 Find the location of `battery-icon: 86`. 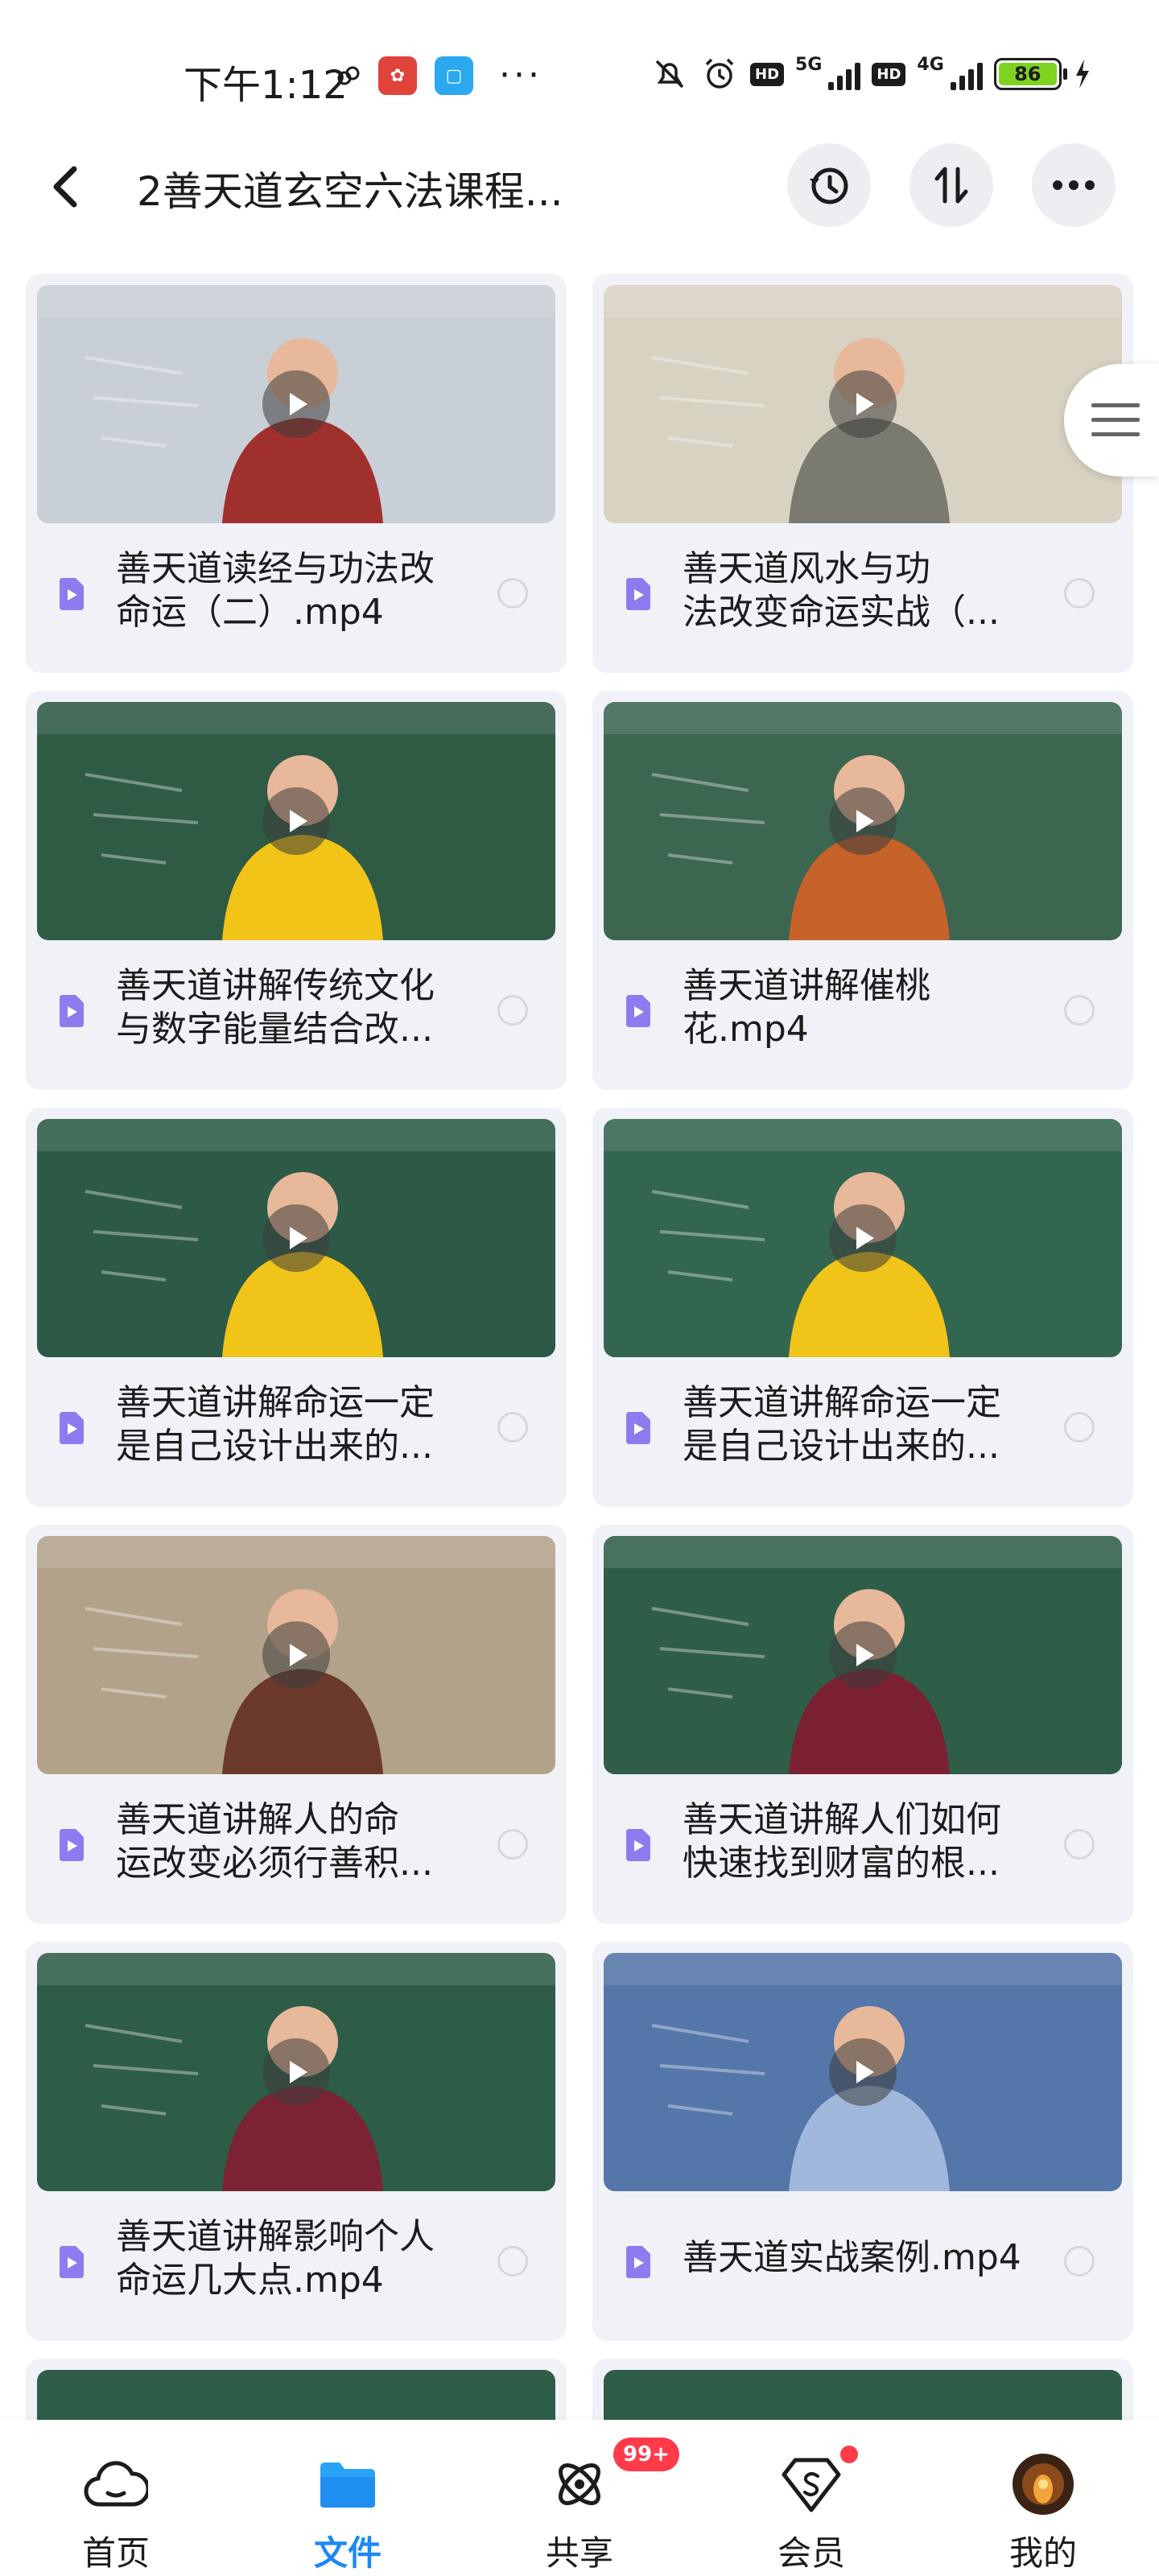

battery-icon: 86 is located at coordinates (1030, 74).